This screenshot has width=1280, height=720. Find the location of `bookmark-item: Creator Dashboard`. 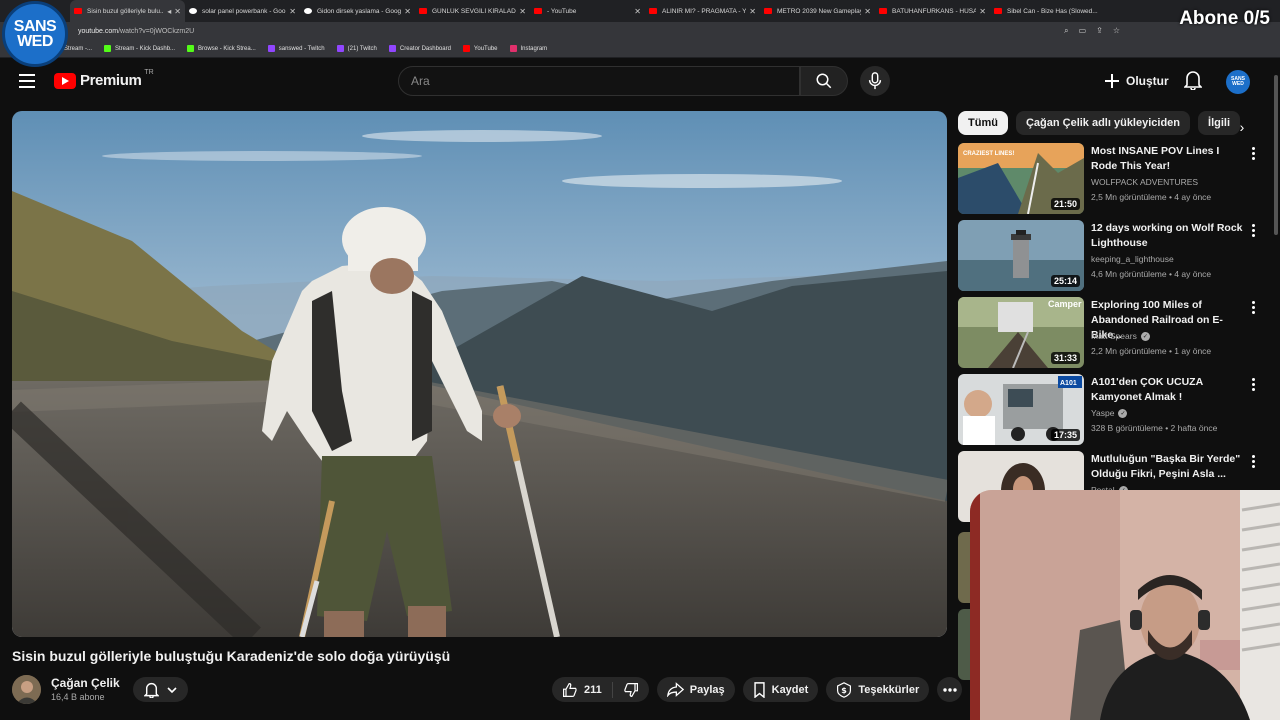

bookmark-item: Creator Dashboard is located at coordinates (419, 48).